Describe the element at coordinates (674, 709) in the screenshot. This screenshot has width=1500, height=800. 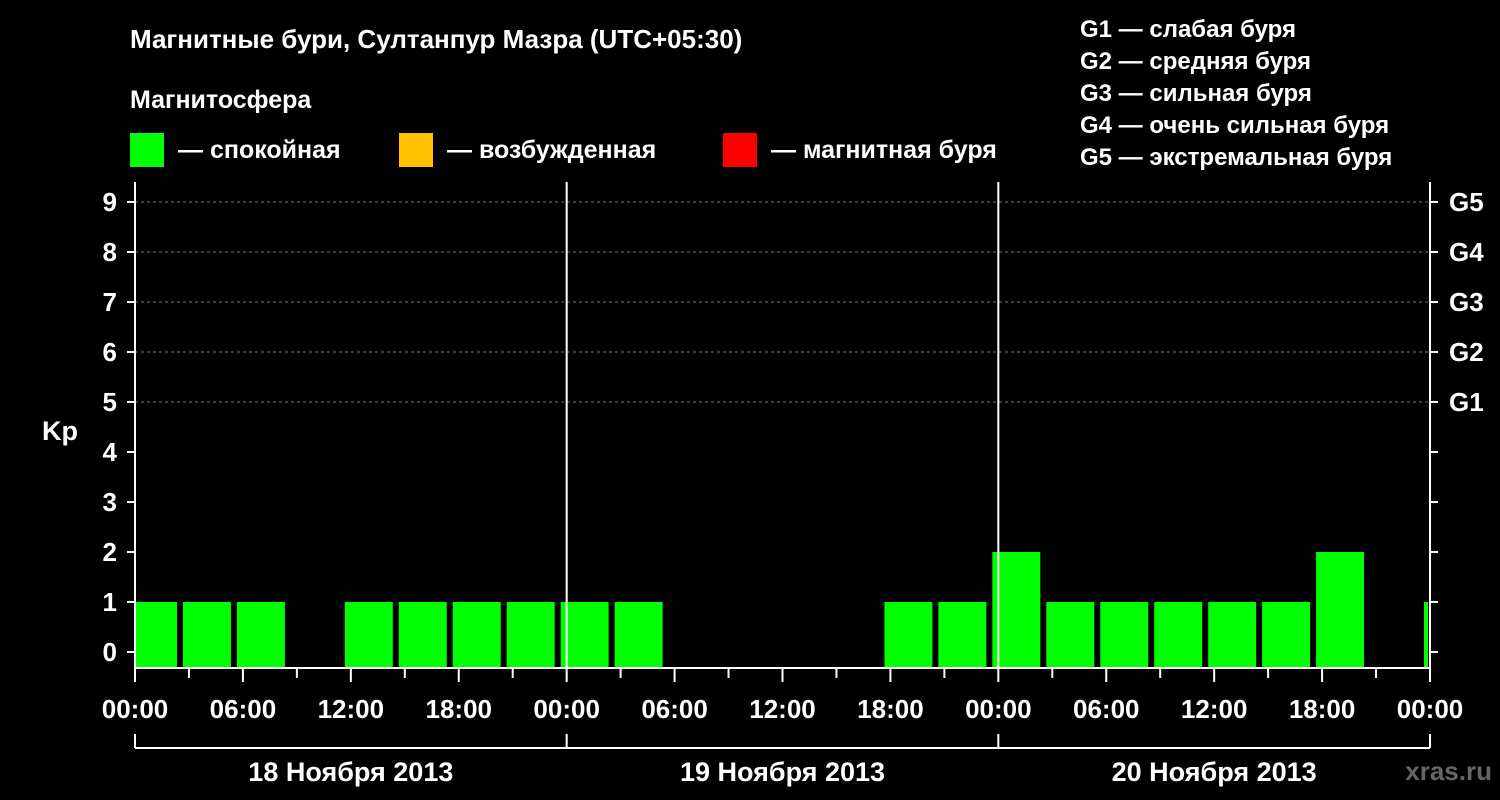
I see `xtick-label-5: 06:00` at that location.